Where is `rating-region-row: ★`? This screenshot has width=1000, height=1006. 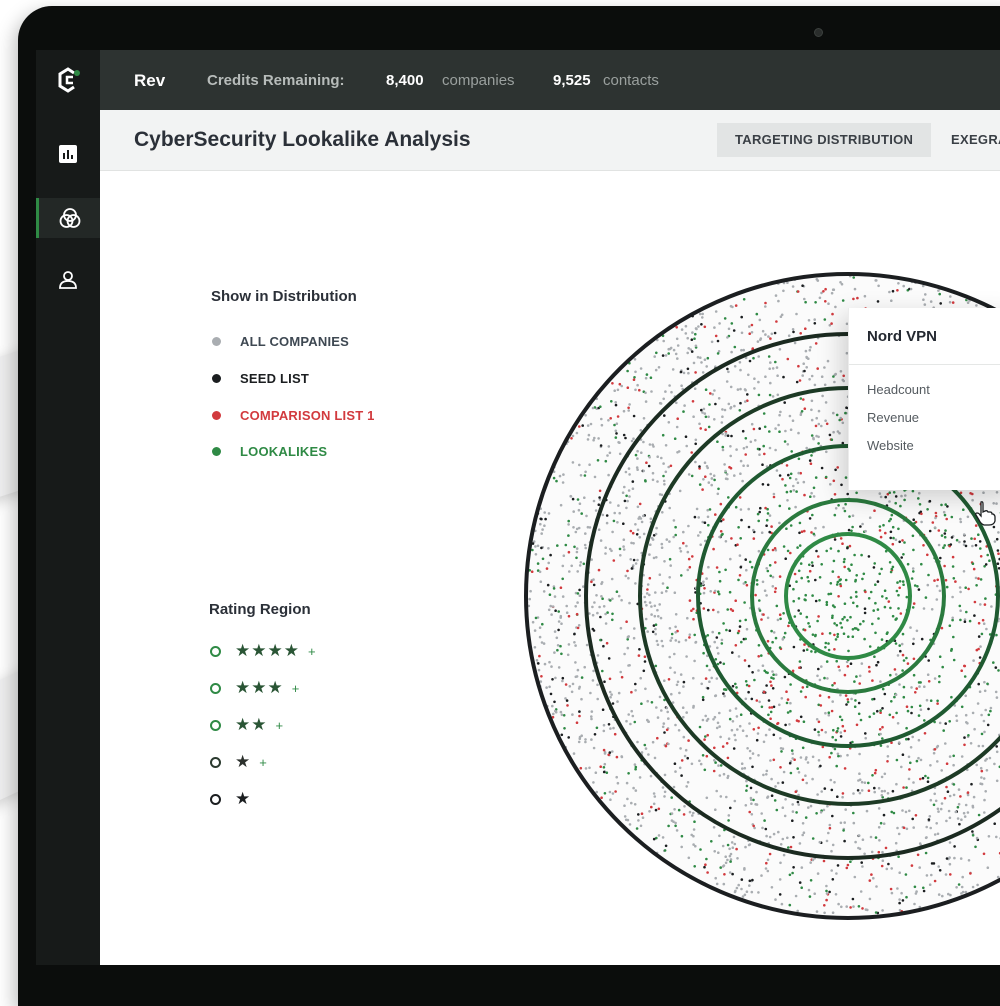
rating-region-row: ★ is located at coordinates (234, 799).